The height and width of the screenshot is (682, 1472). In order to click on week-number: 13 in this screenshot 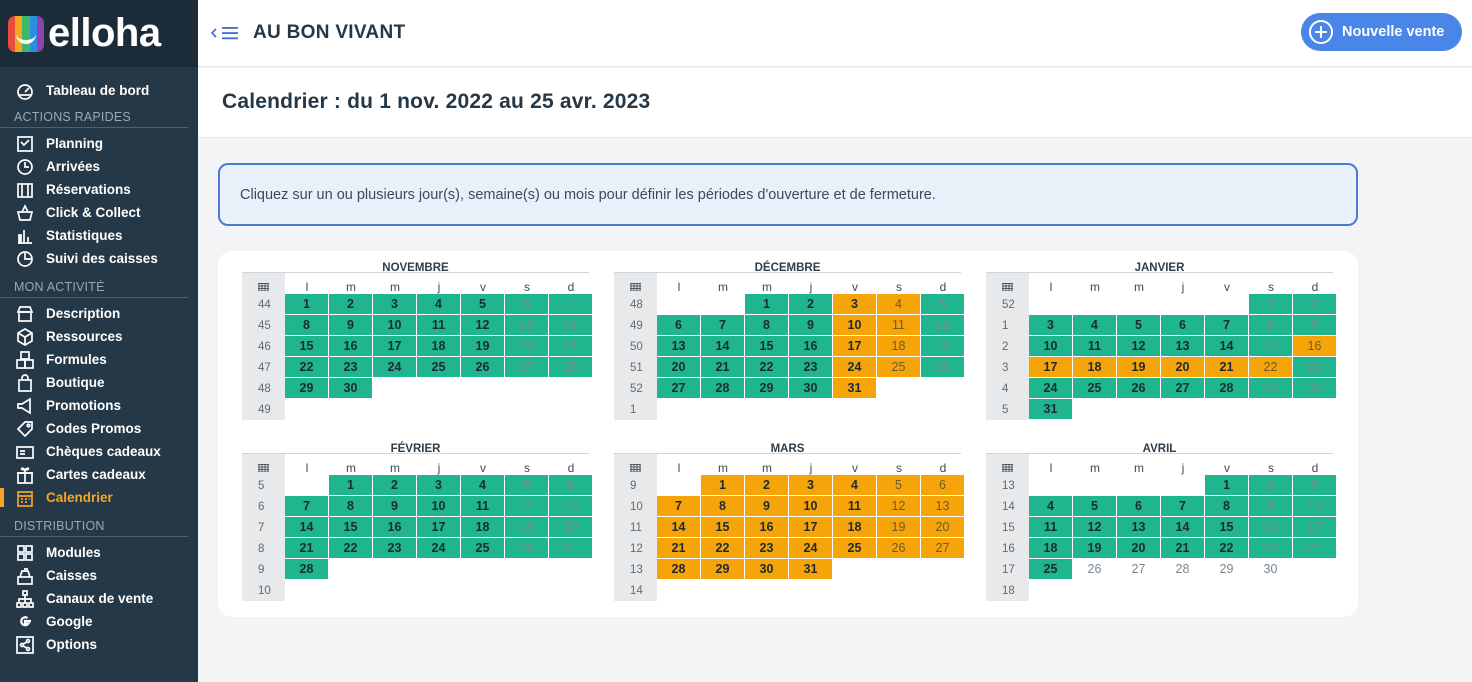, I will do `click(635, 569)`.